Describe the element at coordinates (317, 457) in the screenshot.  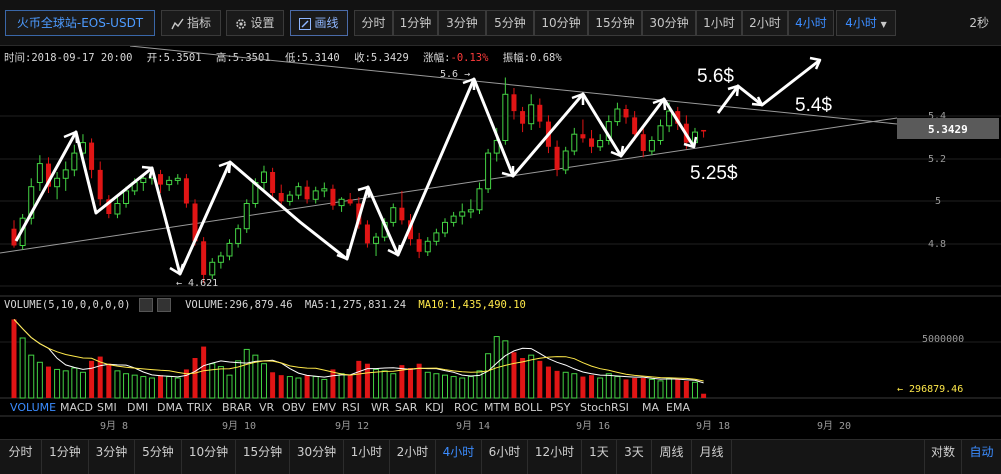
I see `bottom-period: 30分钟` at that location.